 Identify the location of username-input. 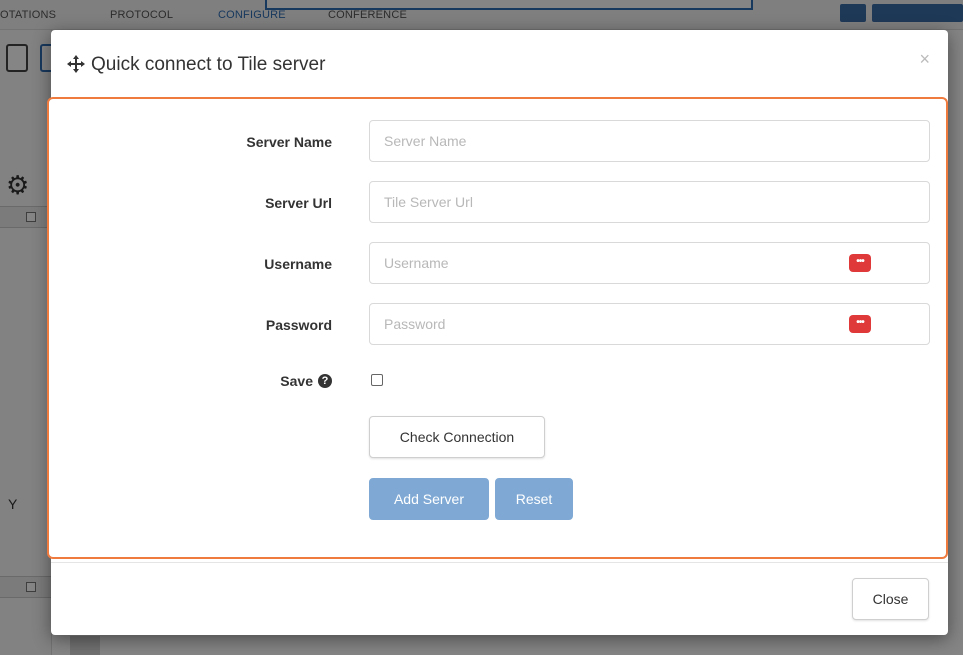
(649, 263).